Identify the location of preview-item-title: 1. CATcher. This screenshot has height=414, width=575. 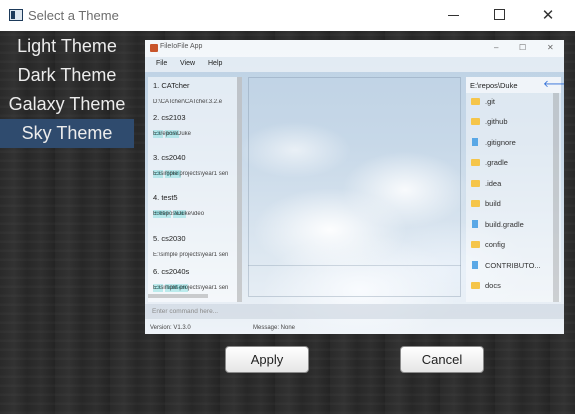
(171, 85).